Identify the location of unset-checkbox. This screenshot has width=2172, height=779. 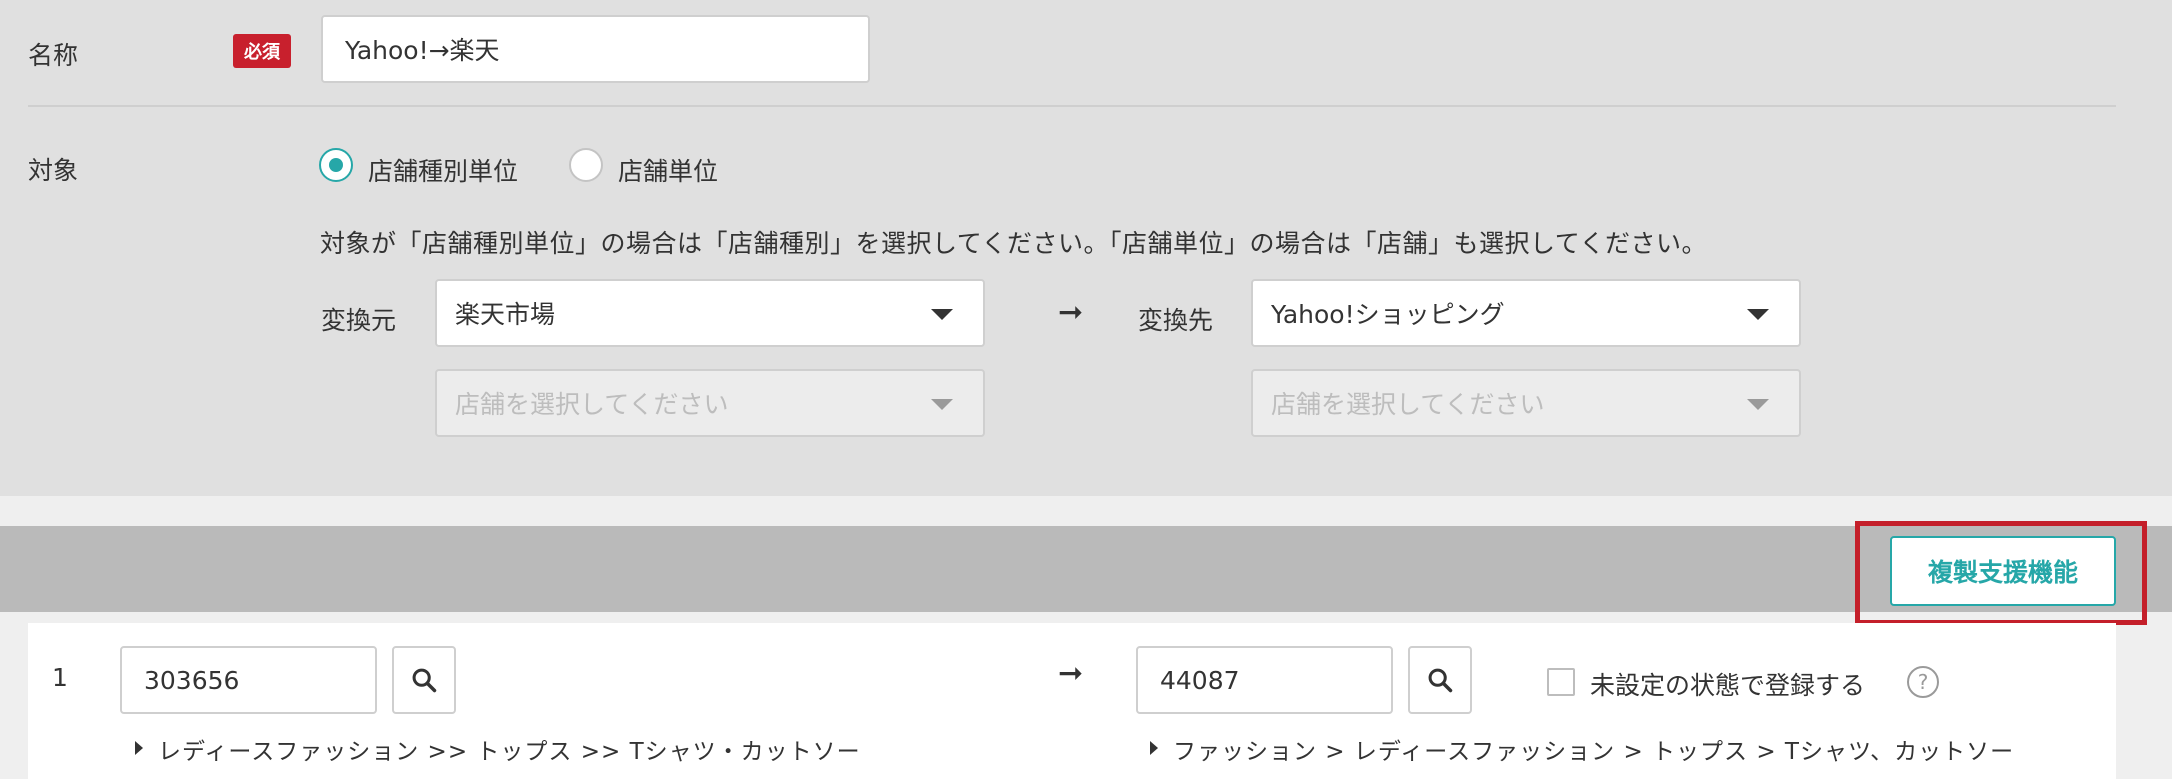
(1561, 682).